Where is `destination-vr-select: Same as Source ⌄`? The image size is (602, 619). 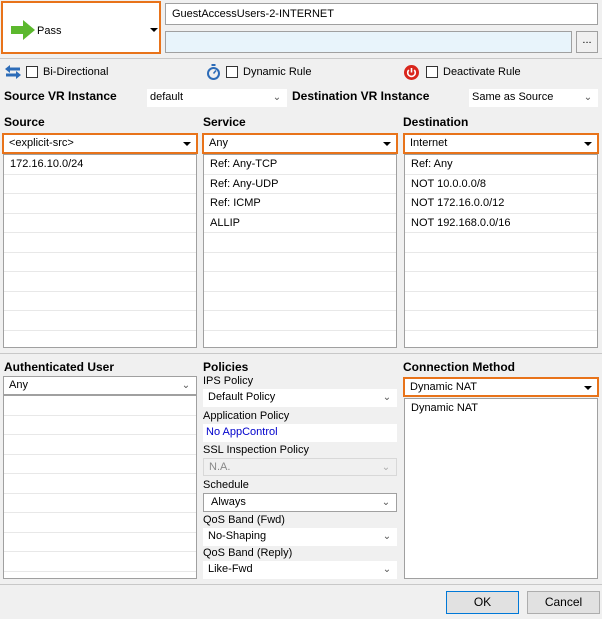
destination-vr-select: Same as Source ⌄ is located at coordinates (533, 98).